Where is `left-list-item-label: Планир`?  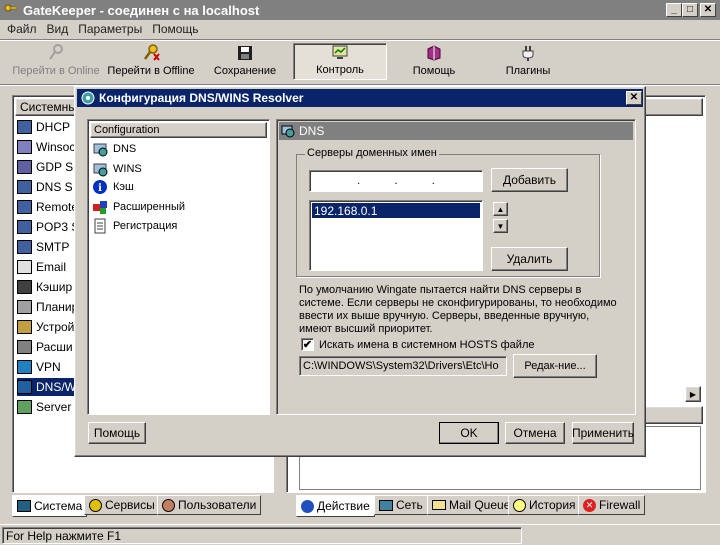
left-list-item-label: Планир is located at coordinates (57, 307).